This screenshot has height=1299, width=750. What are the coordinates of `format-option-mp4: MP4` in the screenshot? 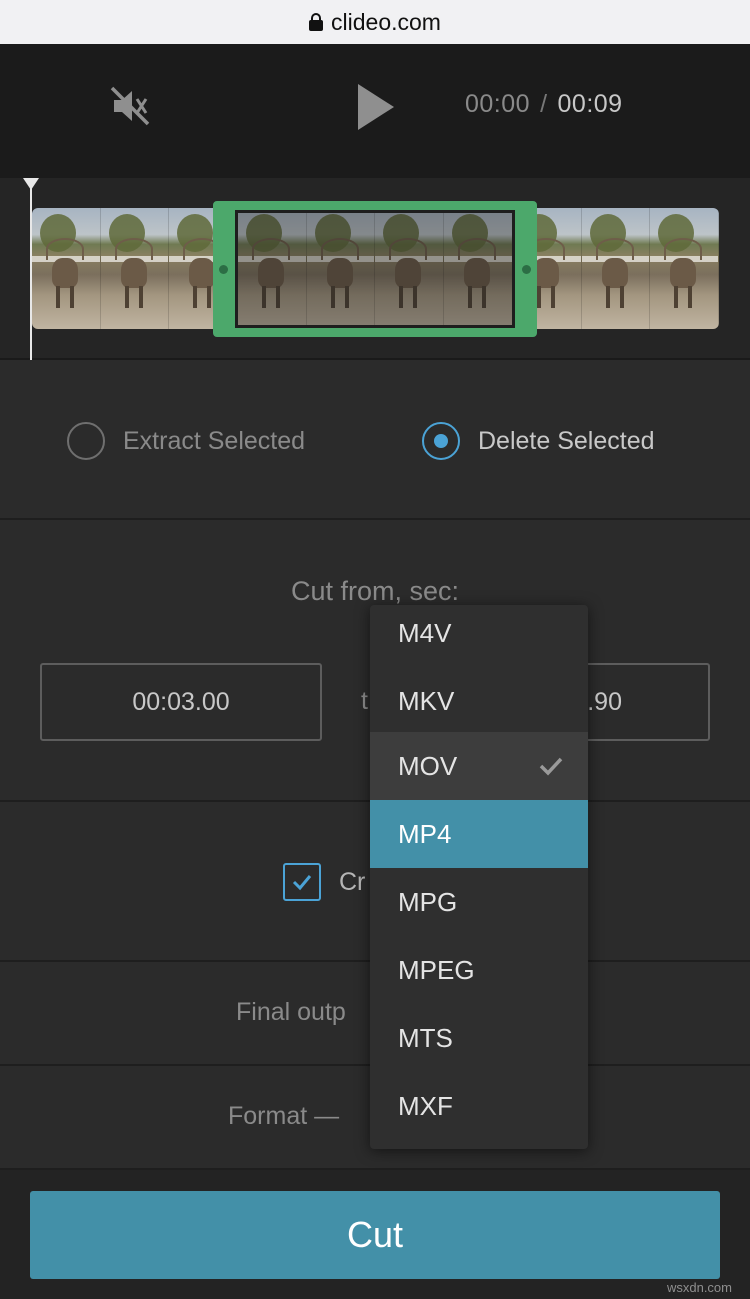 It's located at (479, 834).